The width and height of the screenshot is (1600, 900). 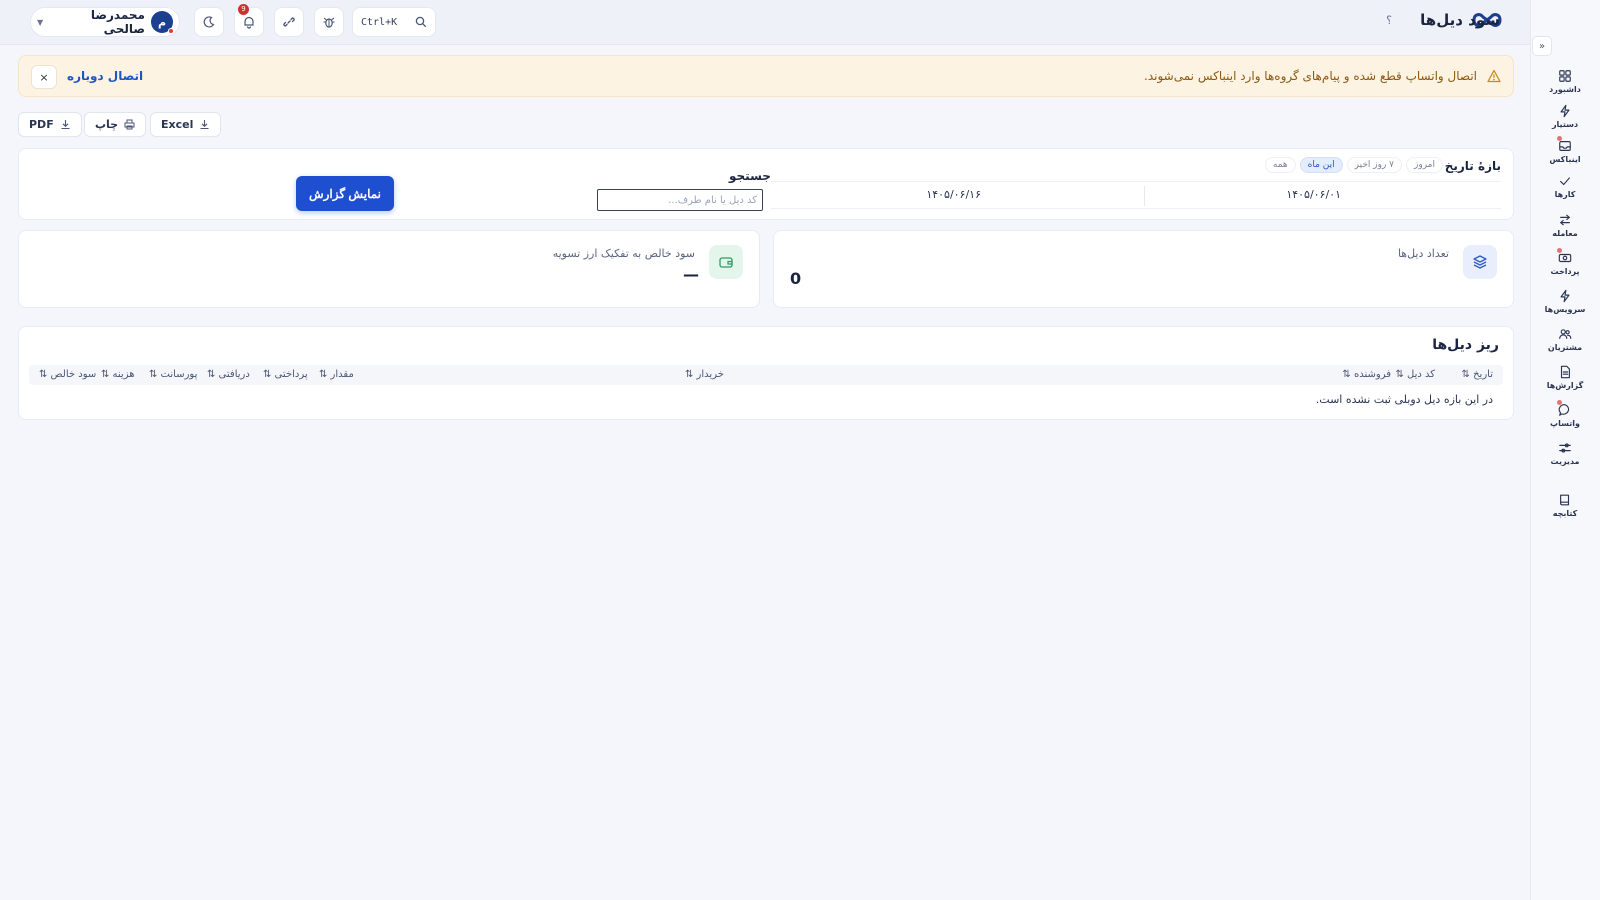 I want to click on column-header: هزینه ⇅, so click(x=118, y=374).